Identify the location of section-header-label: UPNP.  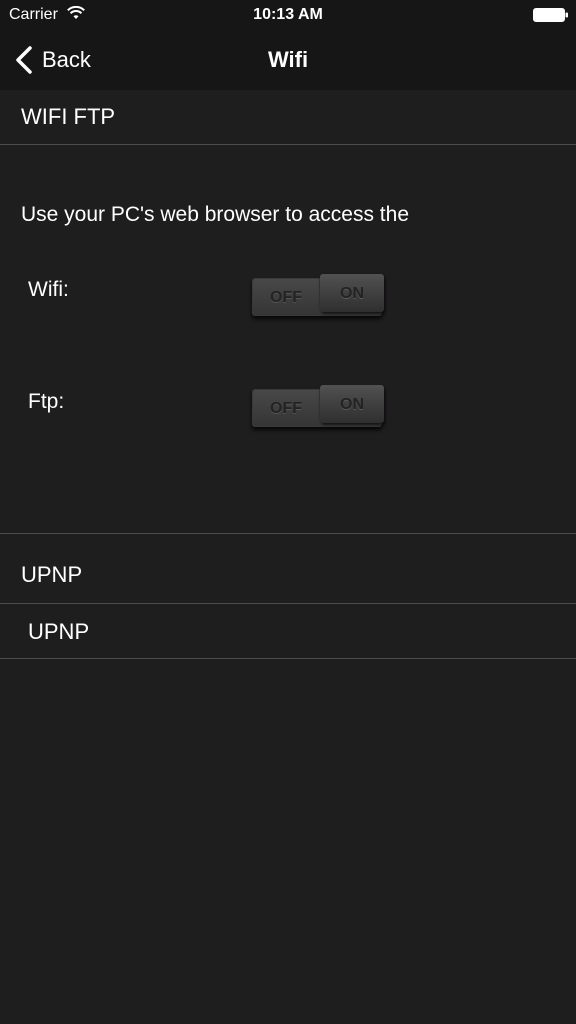
(52, 574).